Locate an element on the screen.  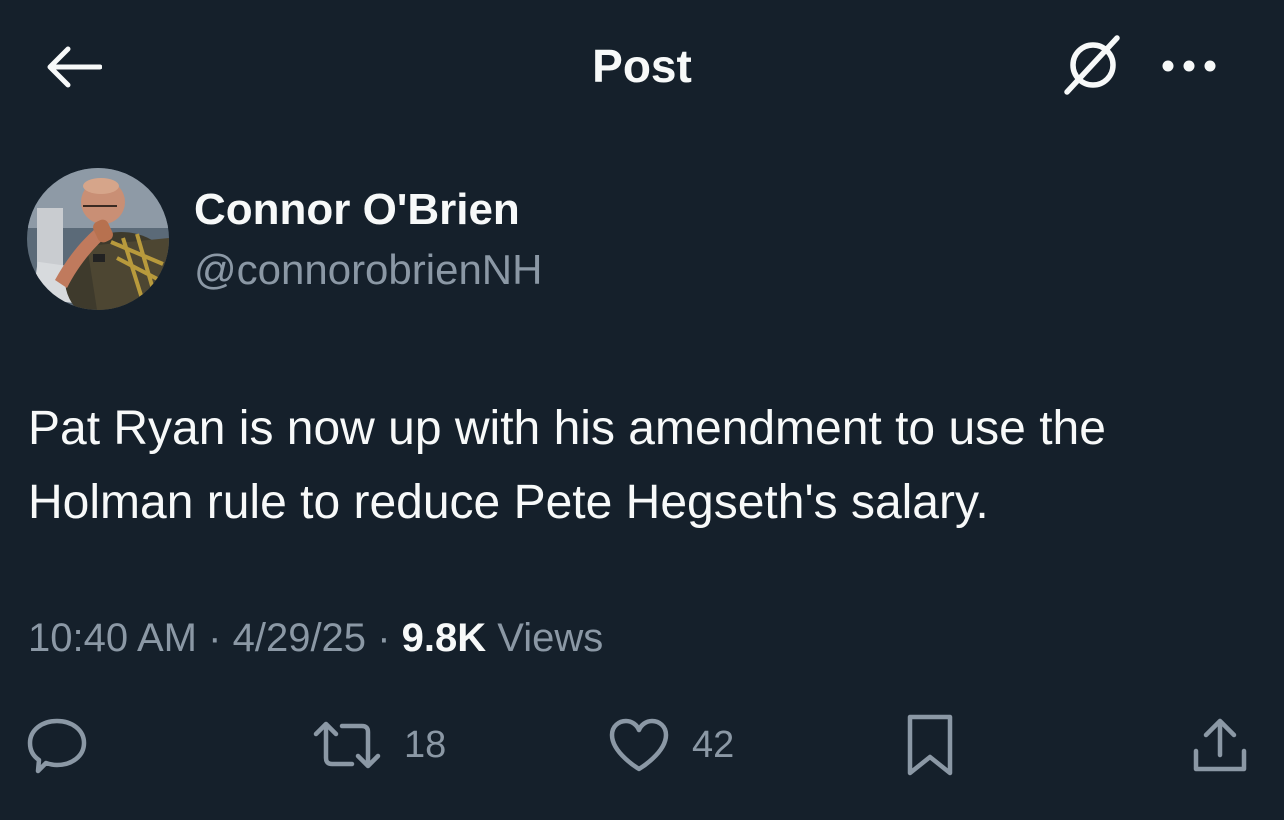
share-button is located at coordinates (1220, 745).